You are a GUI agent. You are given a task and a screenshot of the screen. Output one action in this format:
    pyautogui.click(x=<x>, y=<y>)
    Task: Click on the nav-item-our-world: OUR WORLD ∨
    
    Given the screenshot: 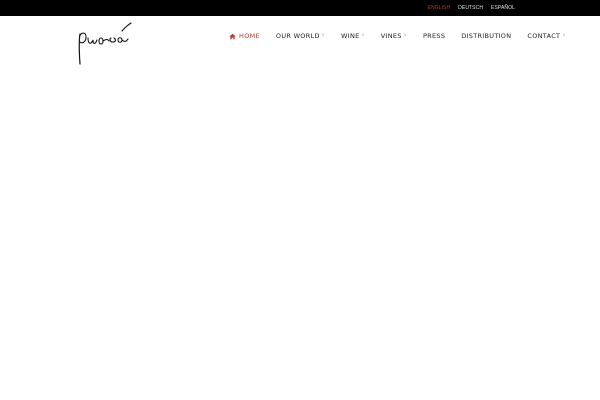 What is the action you would take?
    pyautogui.click(x=300, y=36)
    